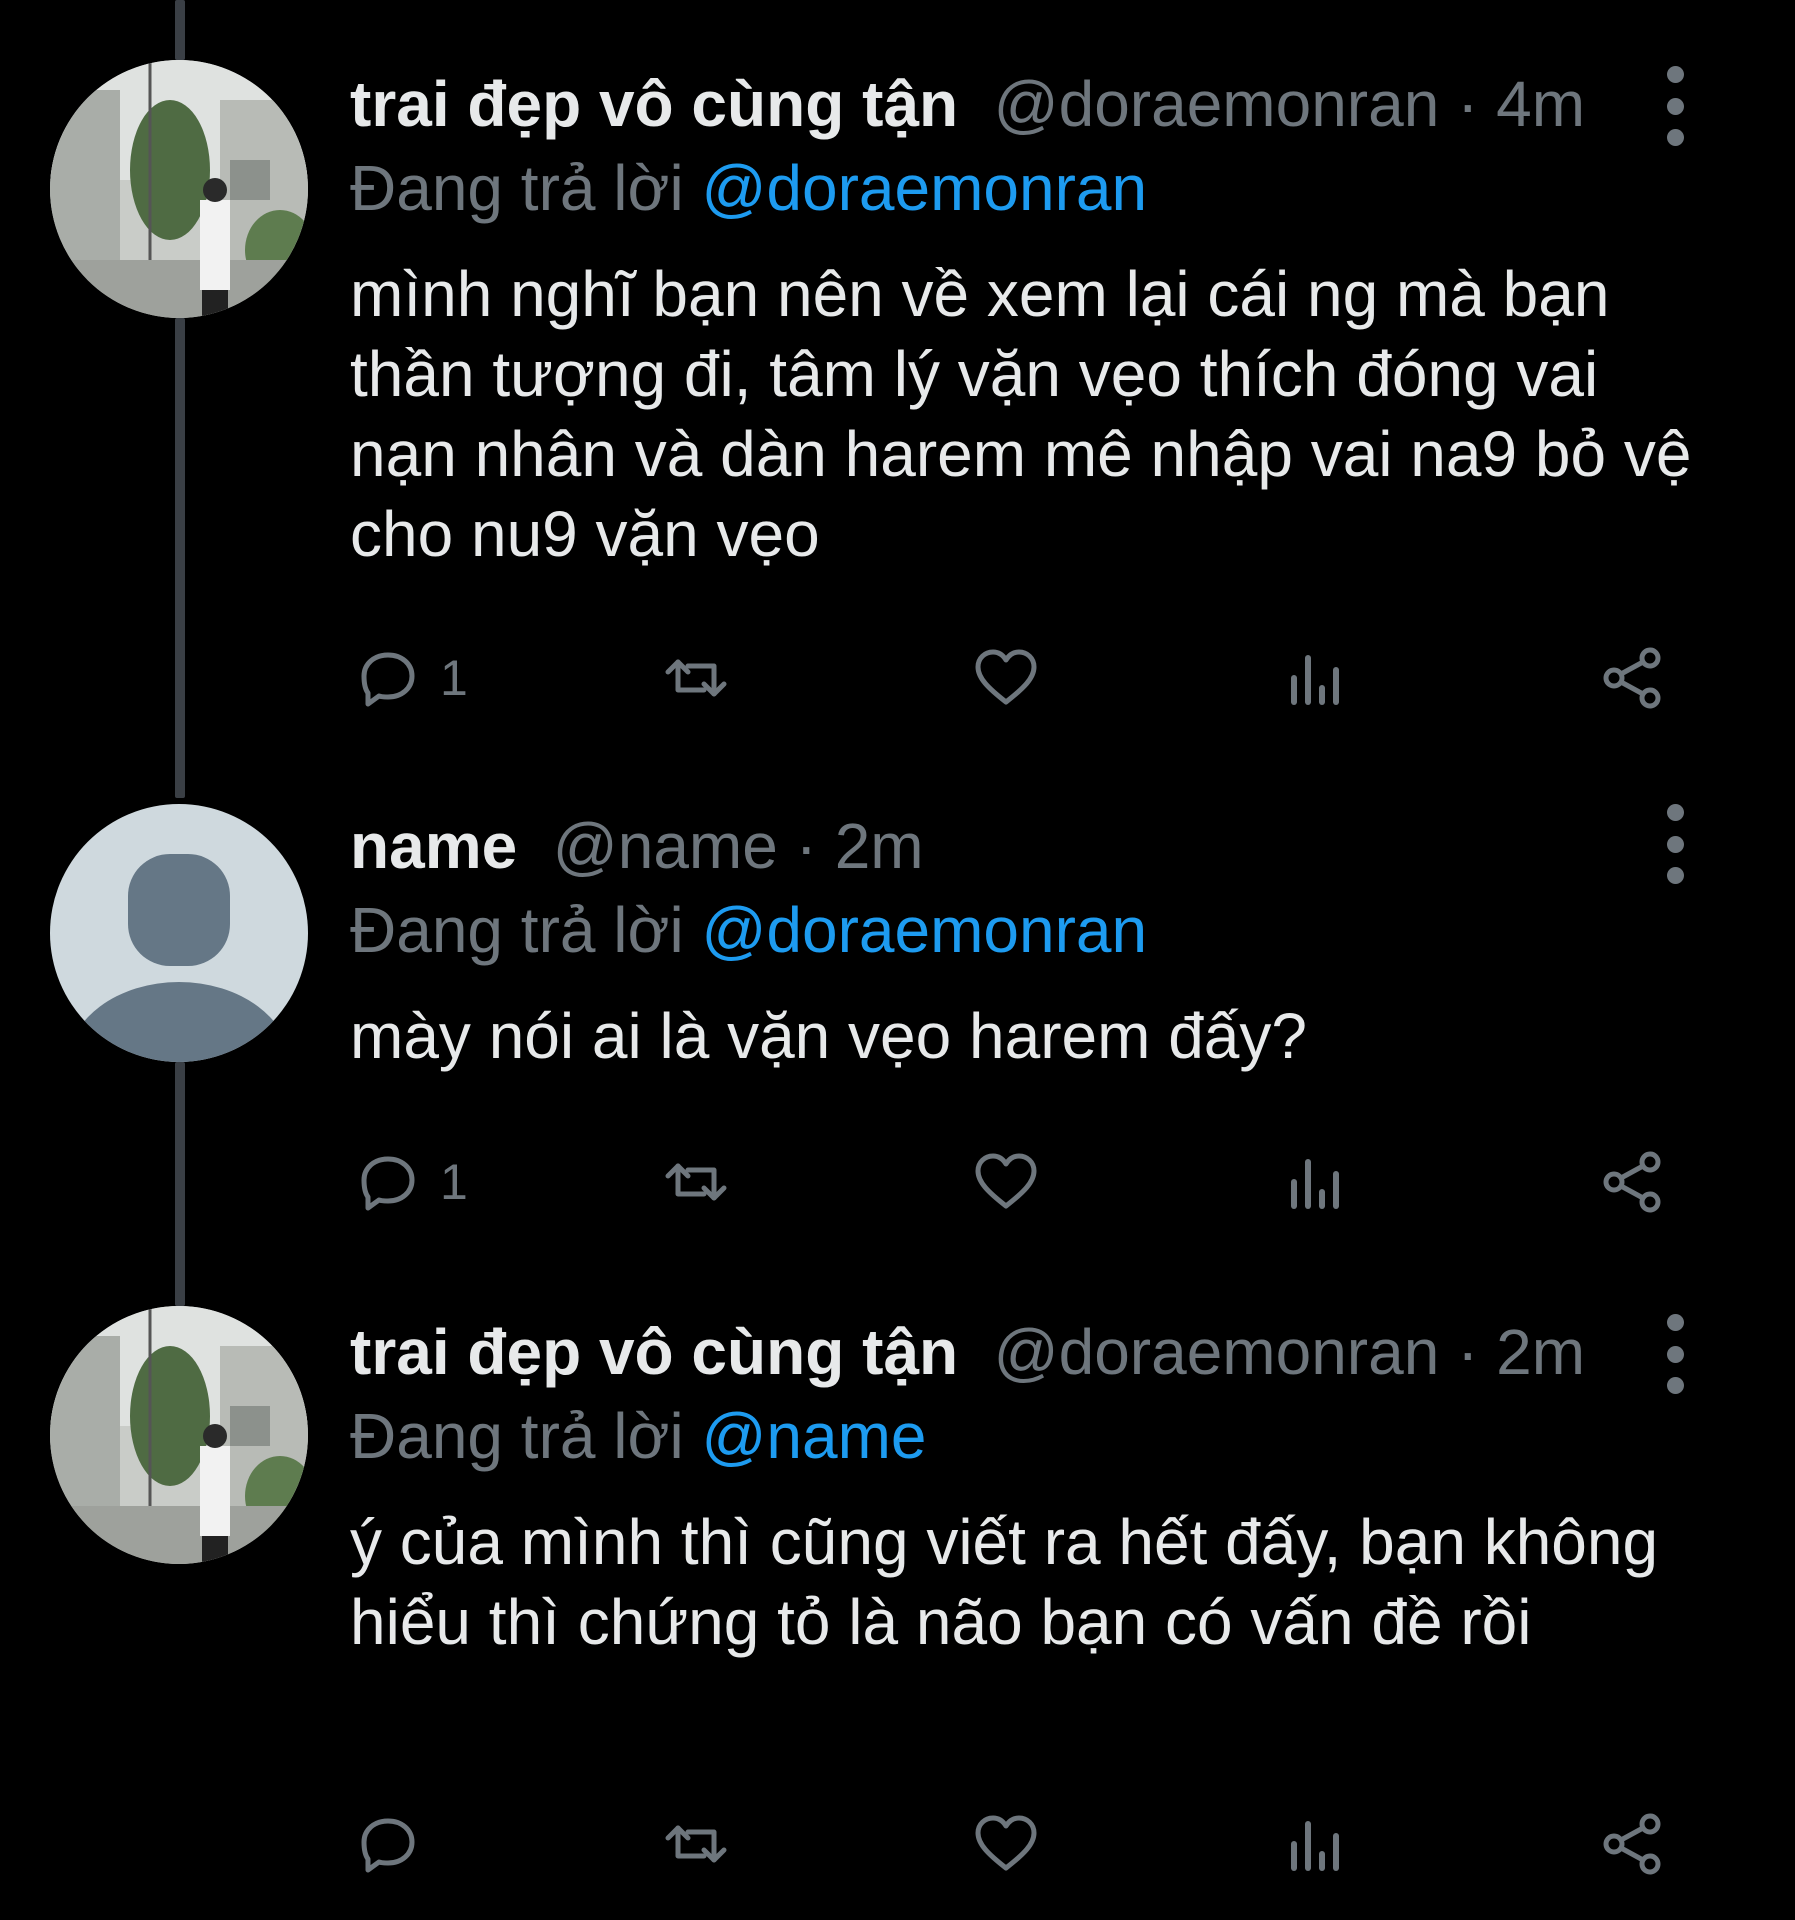 This screenshot has height=1920, width=1795. What do you see at coordinates (433, 846) in the screenshot?
I see `display-name: name` at bounding box center [433, 846].